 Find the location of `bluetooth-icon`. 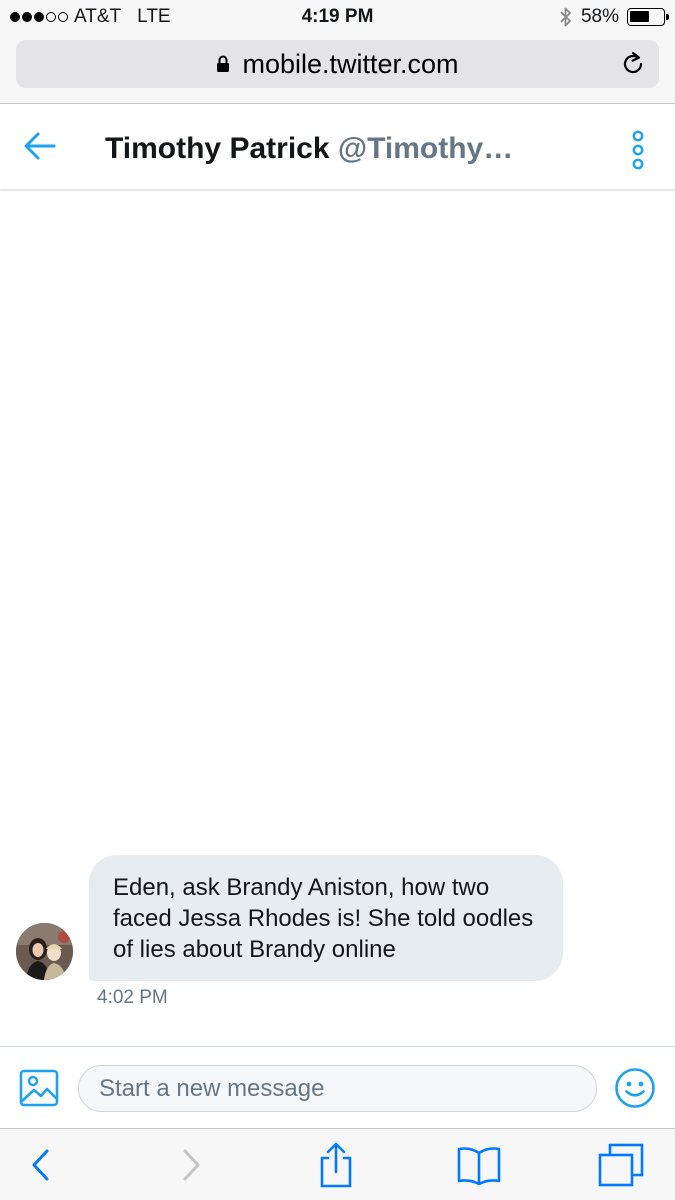

bluetooth-icon is located at coordinates (565, 17).